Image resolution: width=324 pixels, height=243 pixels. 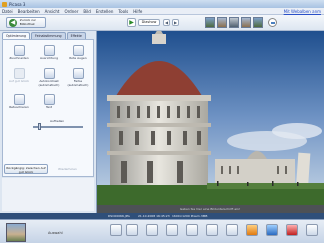 I want to click on title-bar: Picasa 3, so click(x=162, y=4).